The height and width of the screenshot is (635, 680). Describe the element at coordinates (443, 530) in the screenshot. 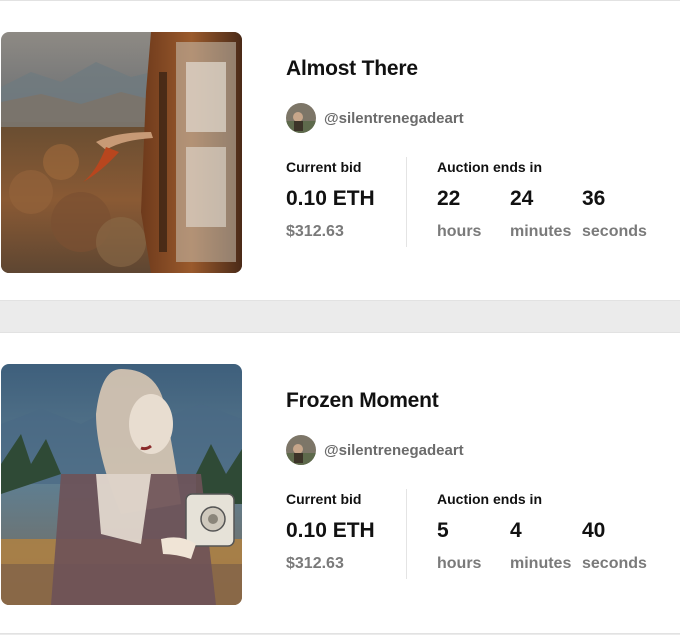

I see `countdown-hours-value: 5` at that location.